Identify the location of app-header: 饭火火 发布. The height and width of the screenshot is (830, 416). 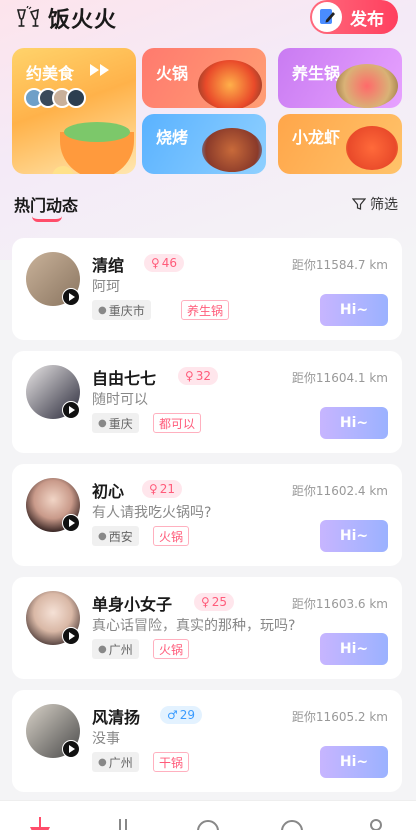
(208, 20).